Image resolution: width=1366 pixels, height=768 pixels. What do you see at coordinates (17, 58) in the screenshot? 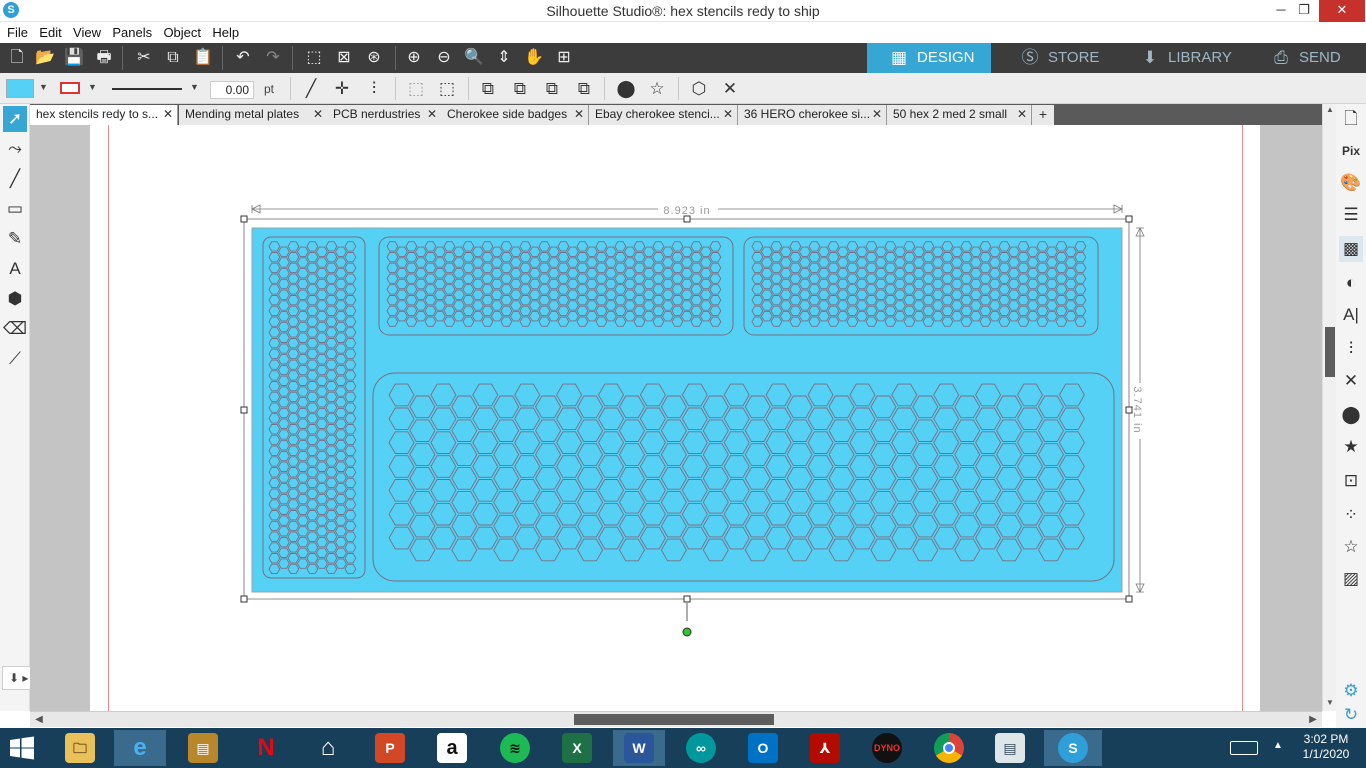
I see `new-document-icon: 🗋` at bounding box center [17, 58].